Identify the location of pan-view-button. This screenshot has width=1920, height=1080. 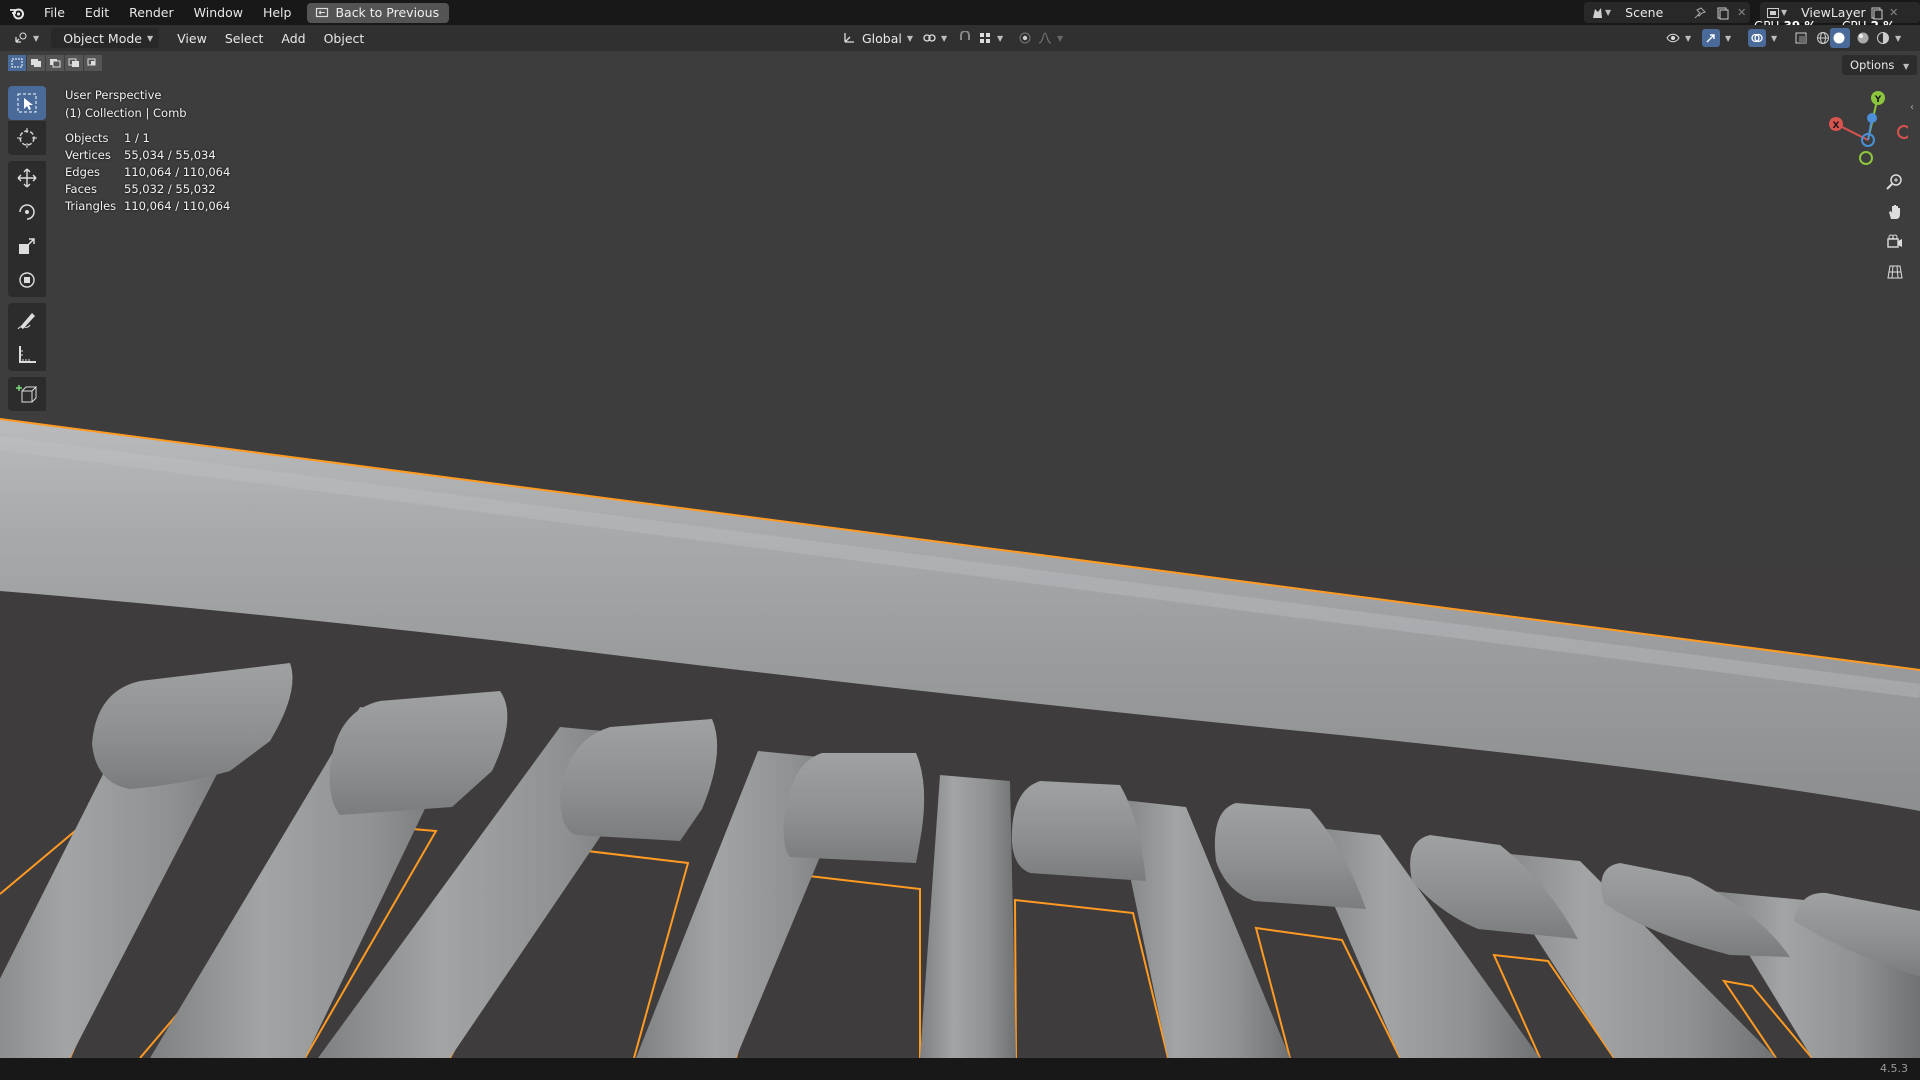
(1895, 212).